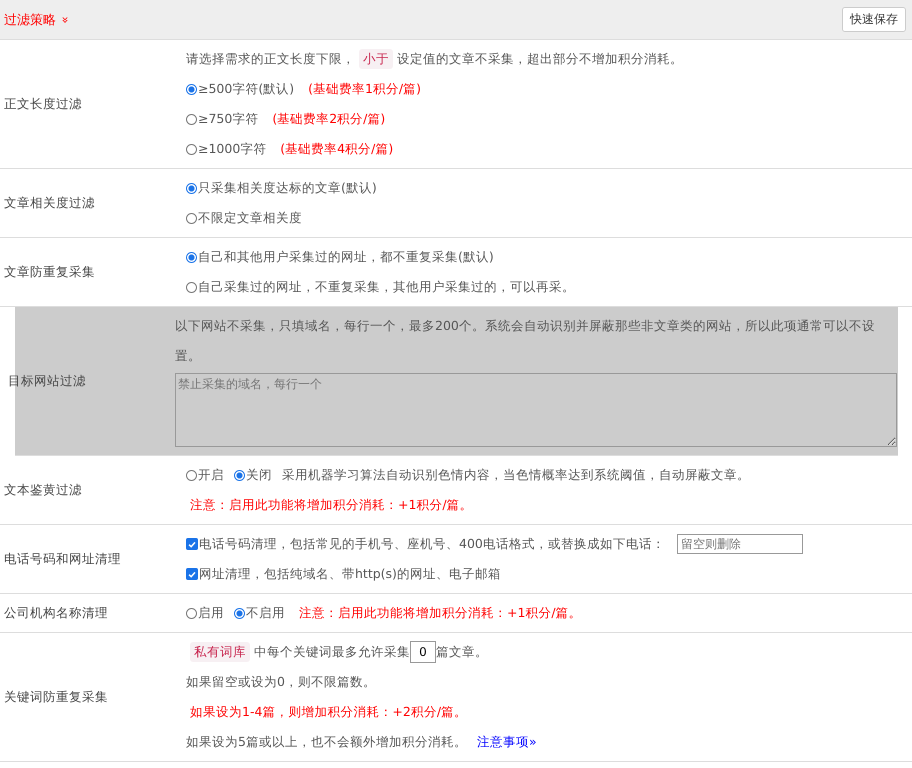  Describe the element at coordinates (380, 287) in the screenshot. I see `radio-option: 自己采集过的网址，不重复采集，其他用户采集过的，可以再采。` at that location.